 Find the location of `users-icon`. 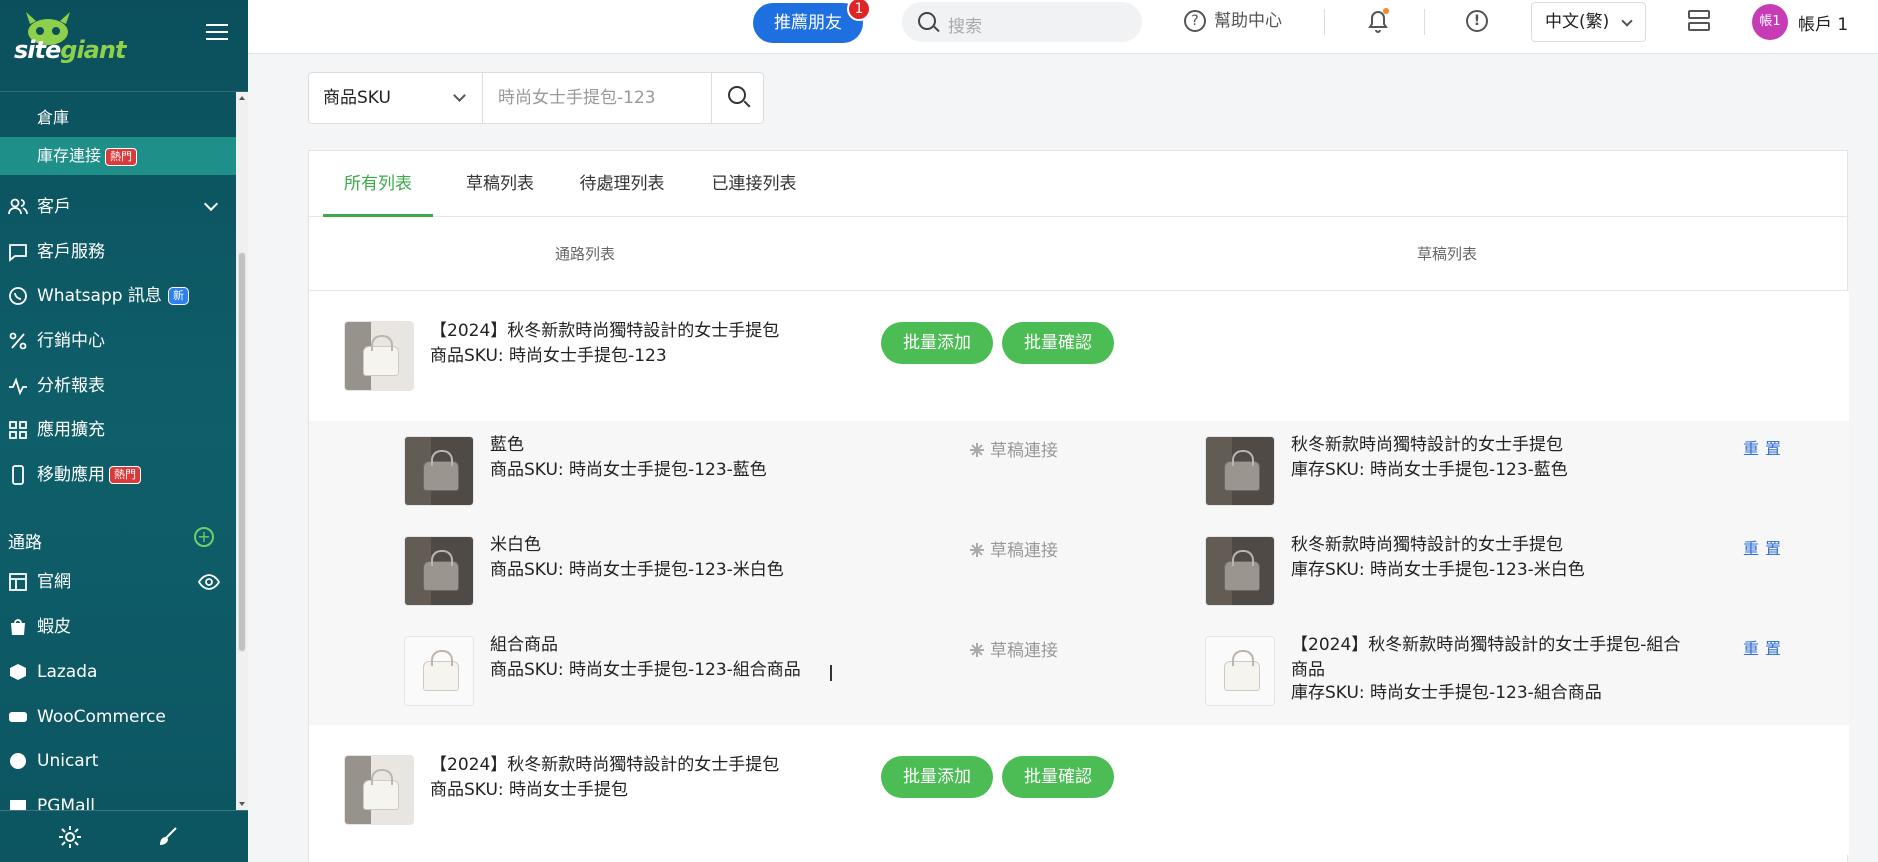

users-icon is located at coordinates (18, 206).